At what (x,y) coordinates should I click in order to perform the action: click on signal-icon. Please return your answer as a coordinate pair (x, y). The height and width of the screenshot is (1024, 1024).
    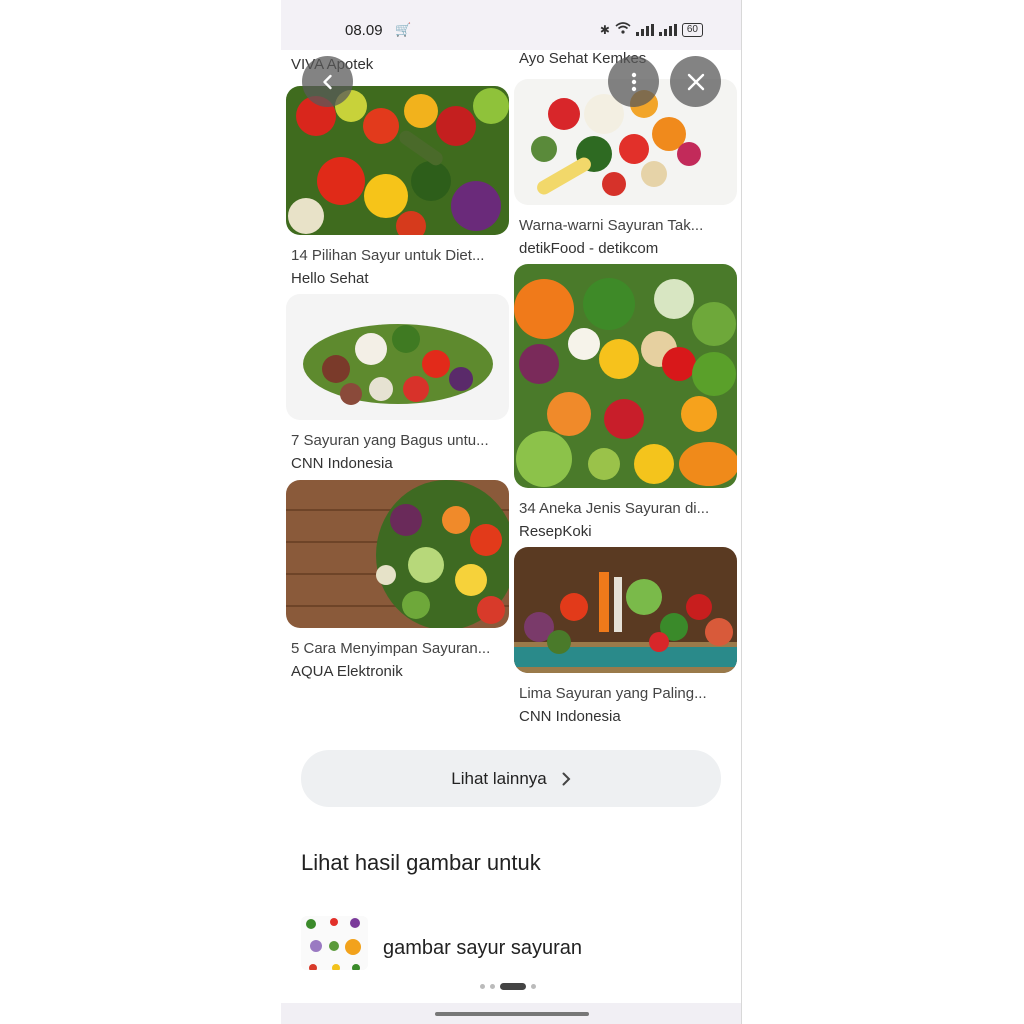
    Looking at the image, I should click on (644, 29).